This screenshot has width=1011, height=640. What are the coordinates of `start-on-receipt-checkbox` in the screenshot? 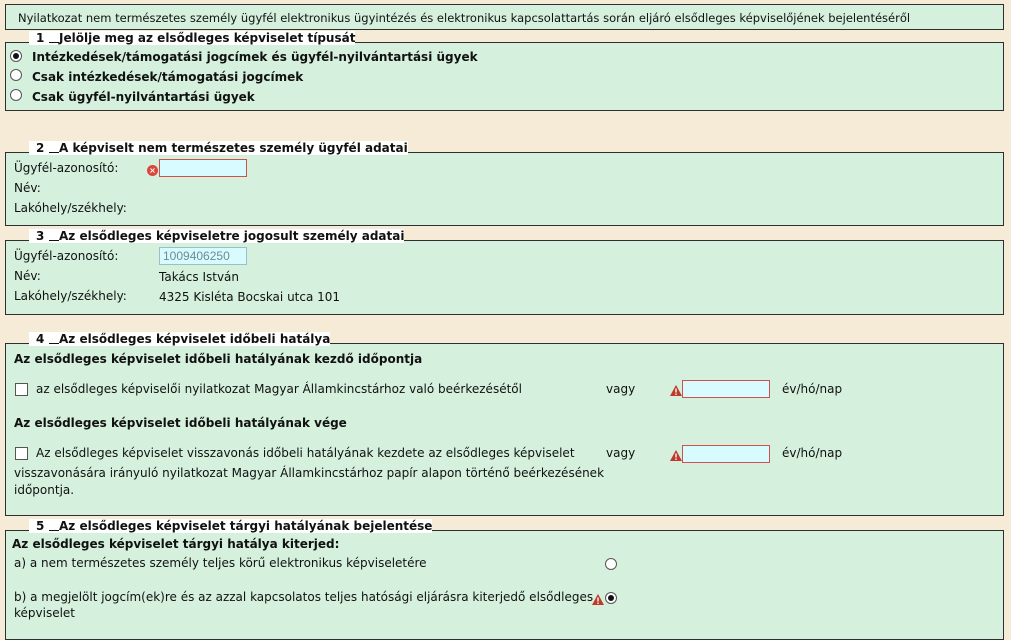 It's located at (21, 389).